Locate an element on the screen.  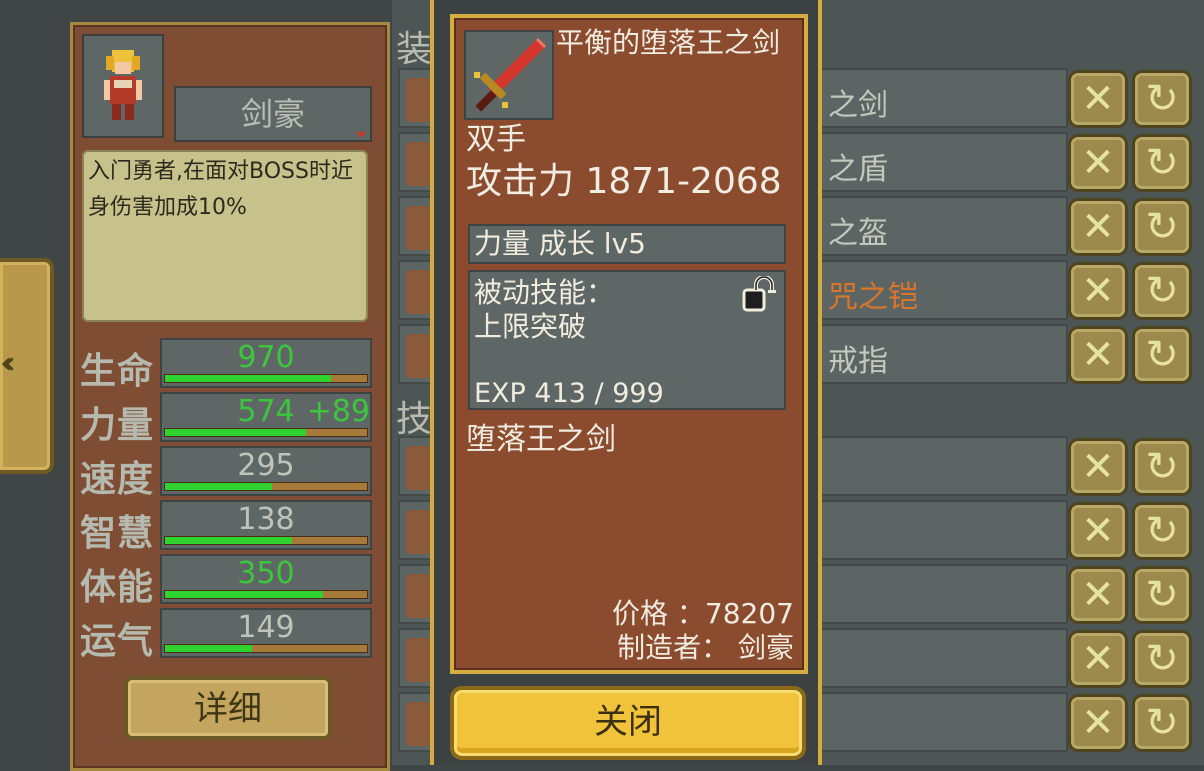
character-portrait is located at coordinates (123, 86).